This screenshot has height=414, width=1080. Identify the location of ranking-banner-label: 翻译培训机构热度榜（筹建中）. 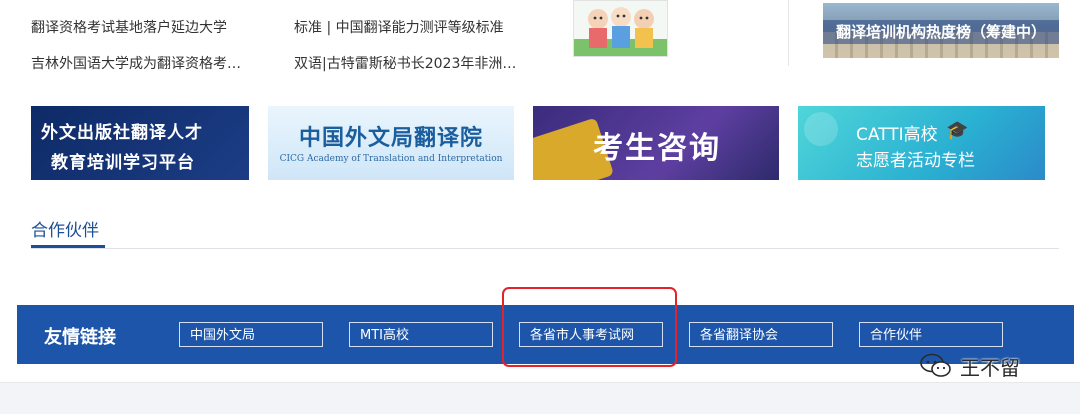
(941, 32).